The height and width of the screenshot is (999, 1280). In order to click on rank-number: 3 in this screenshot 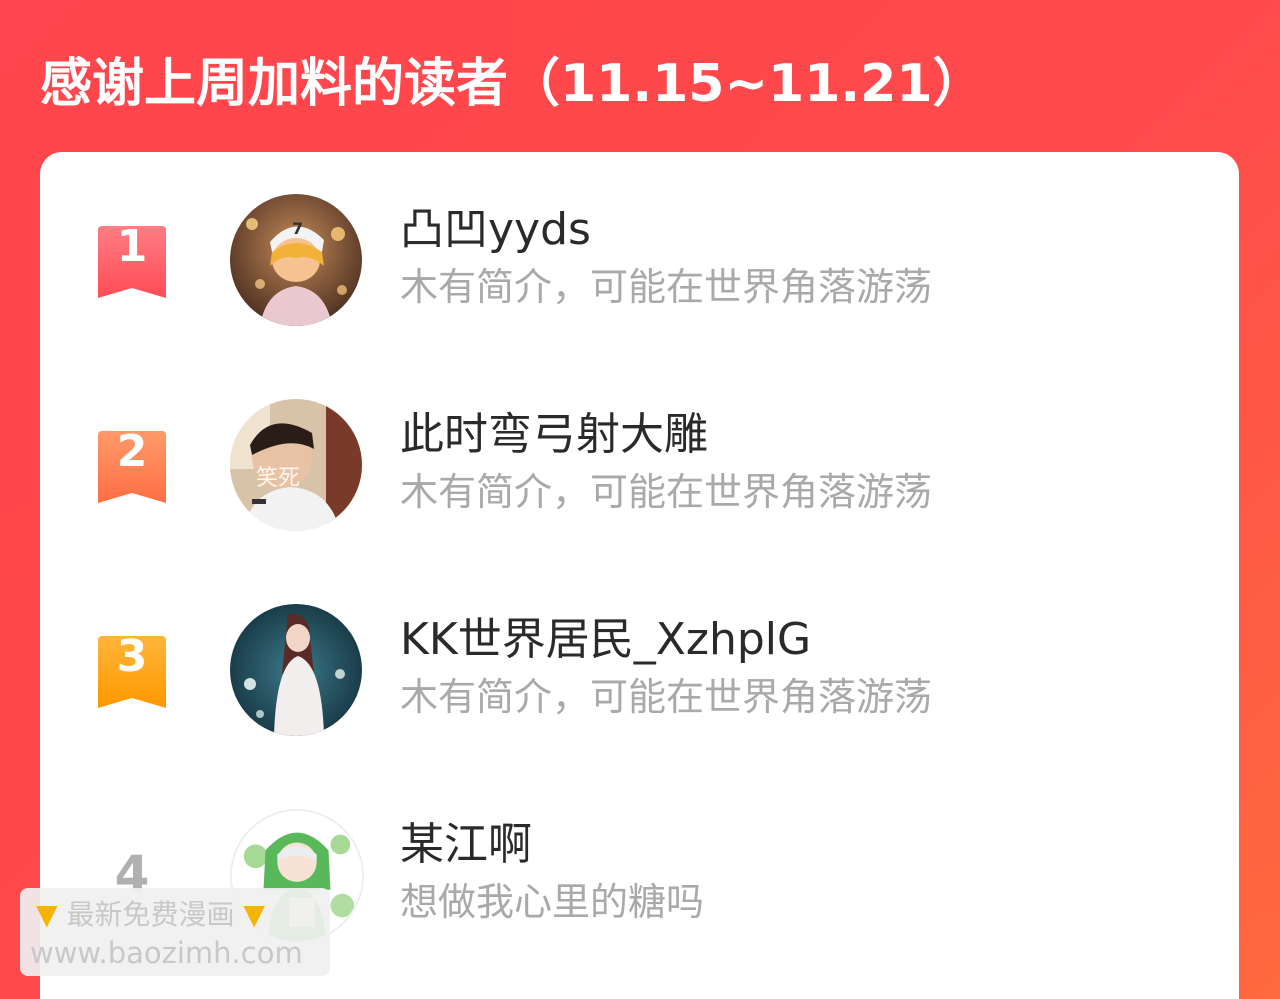, I will do `click(132, 656)`.